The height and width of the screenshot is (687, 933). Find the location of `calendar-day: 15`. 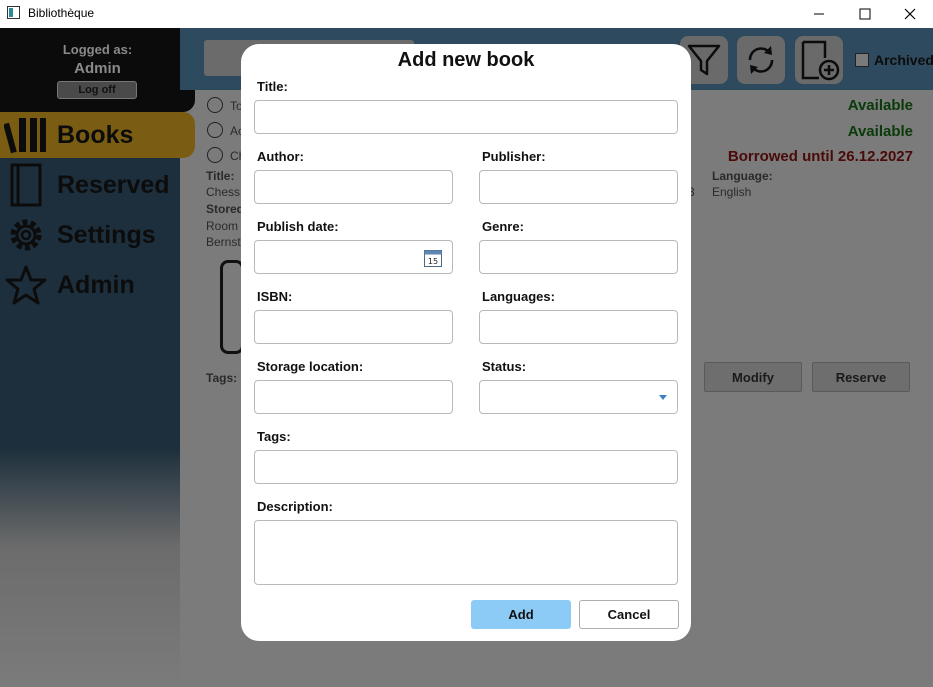

calendar-day: 15 is located at coordinates (433, 261).